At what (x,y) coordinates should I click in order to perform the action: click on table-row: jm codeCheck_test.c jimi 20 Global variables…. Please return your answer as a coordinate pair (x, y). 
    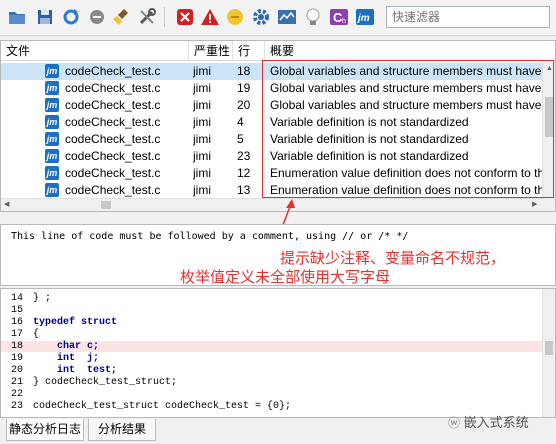
    Looking at the image, I should click on (278, 105).